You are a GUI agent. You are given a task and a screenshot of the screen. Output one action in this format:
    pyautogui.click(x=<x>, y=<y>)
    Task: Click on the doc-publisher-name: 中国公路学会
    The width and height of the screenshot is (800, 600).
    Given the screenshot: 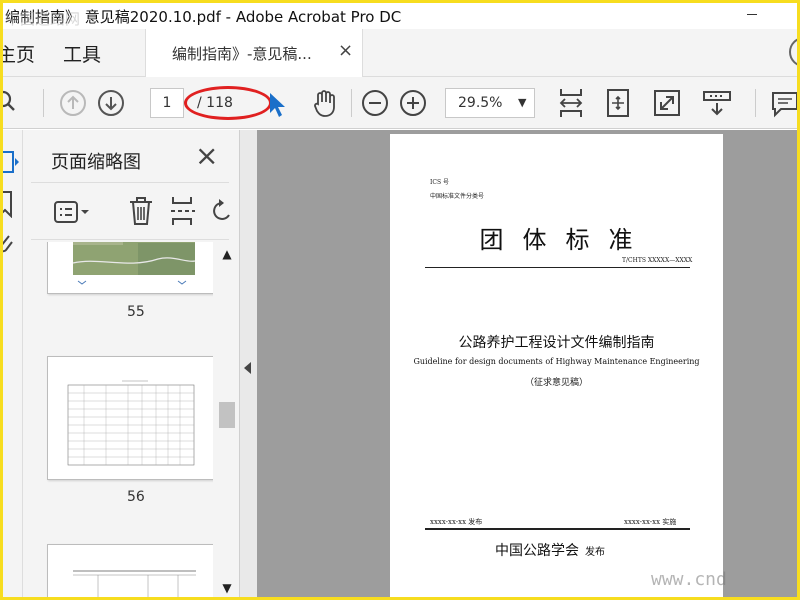 What is the action you would take?
    pyautogui.click(x=537, y=551)
    